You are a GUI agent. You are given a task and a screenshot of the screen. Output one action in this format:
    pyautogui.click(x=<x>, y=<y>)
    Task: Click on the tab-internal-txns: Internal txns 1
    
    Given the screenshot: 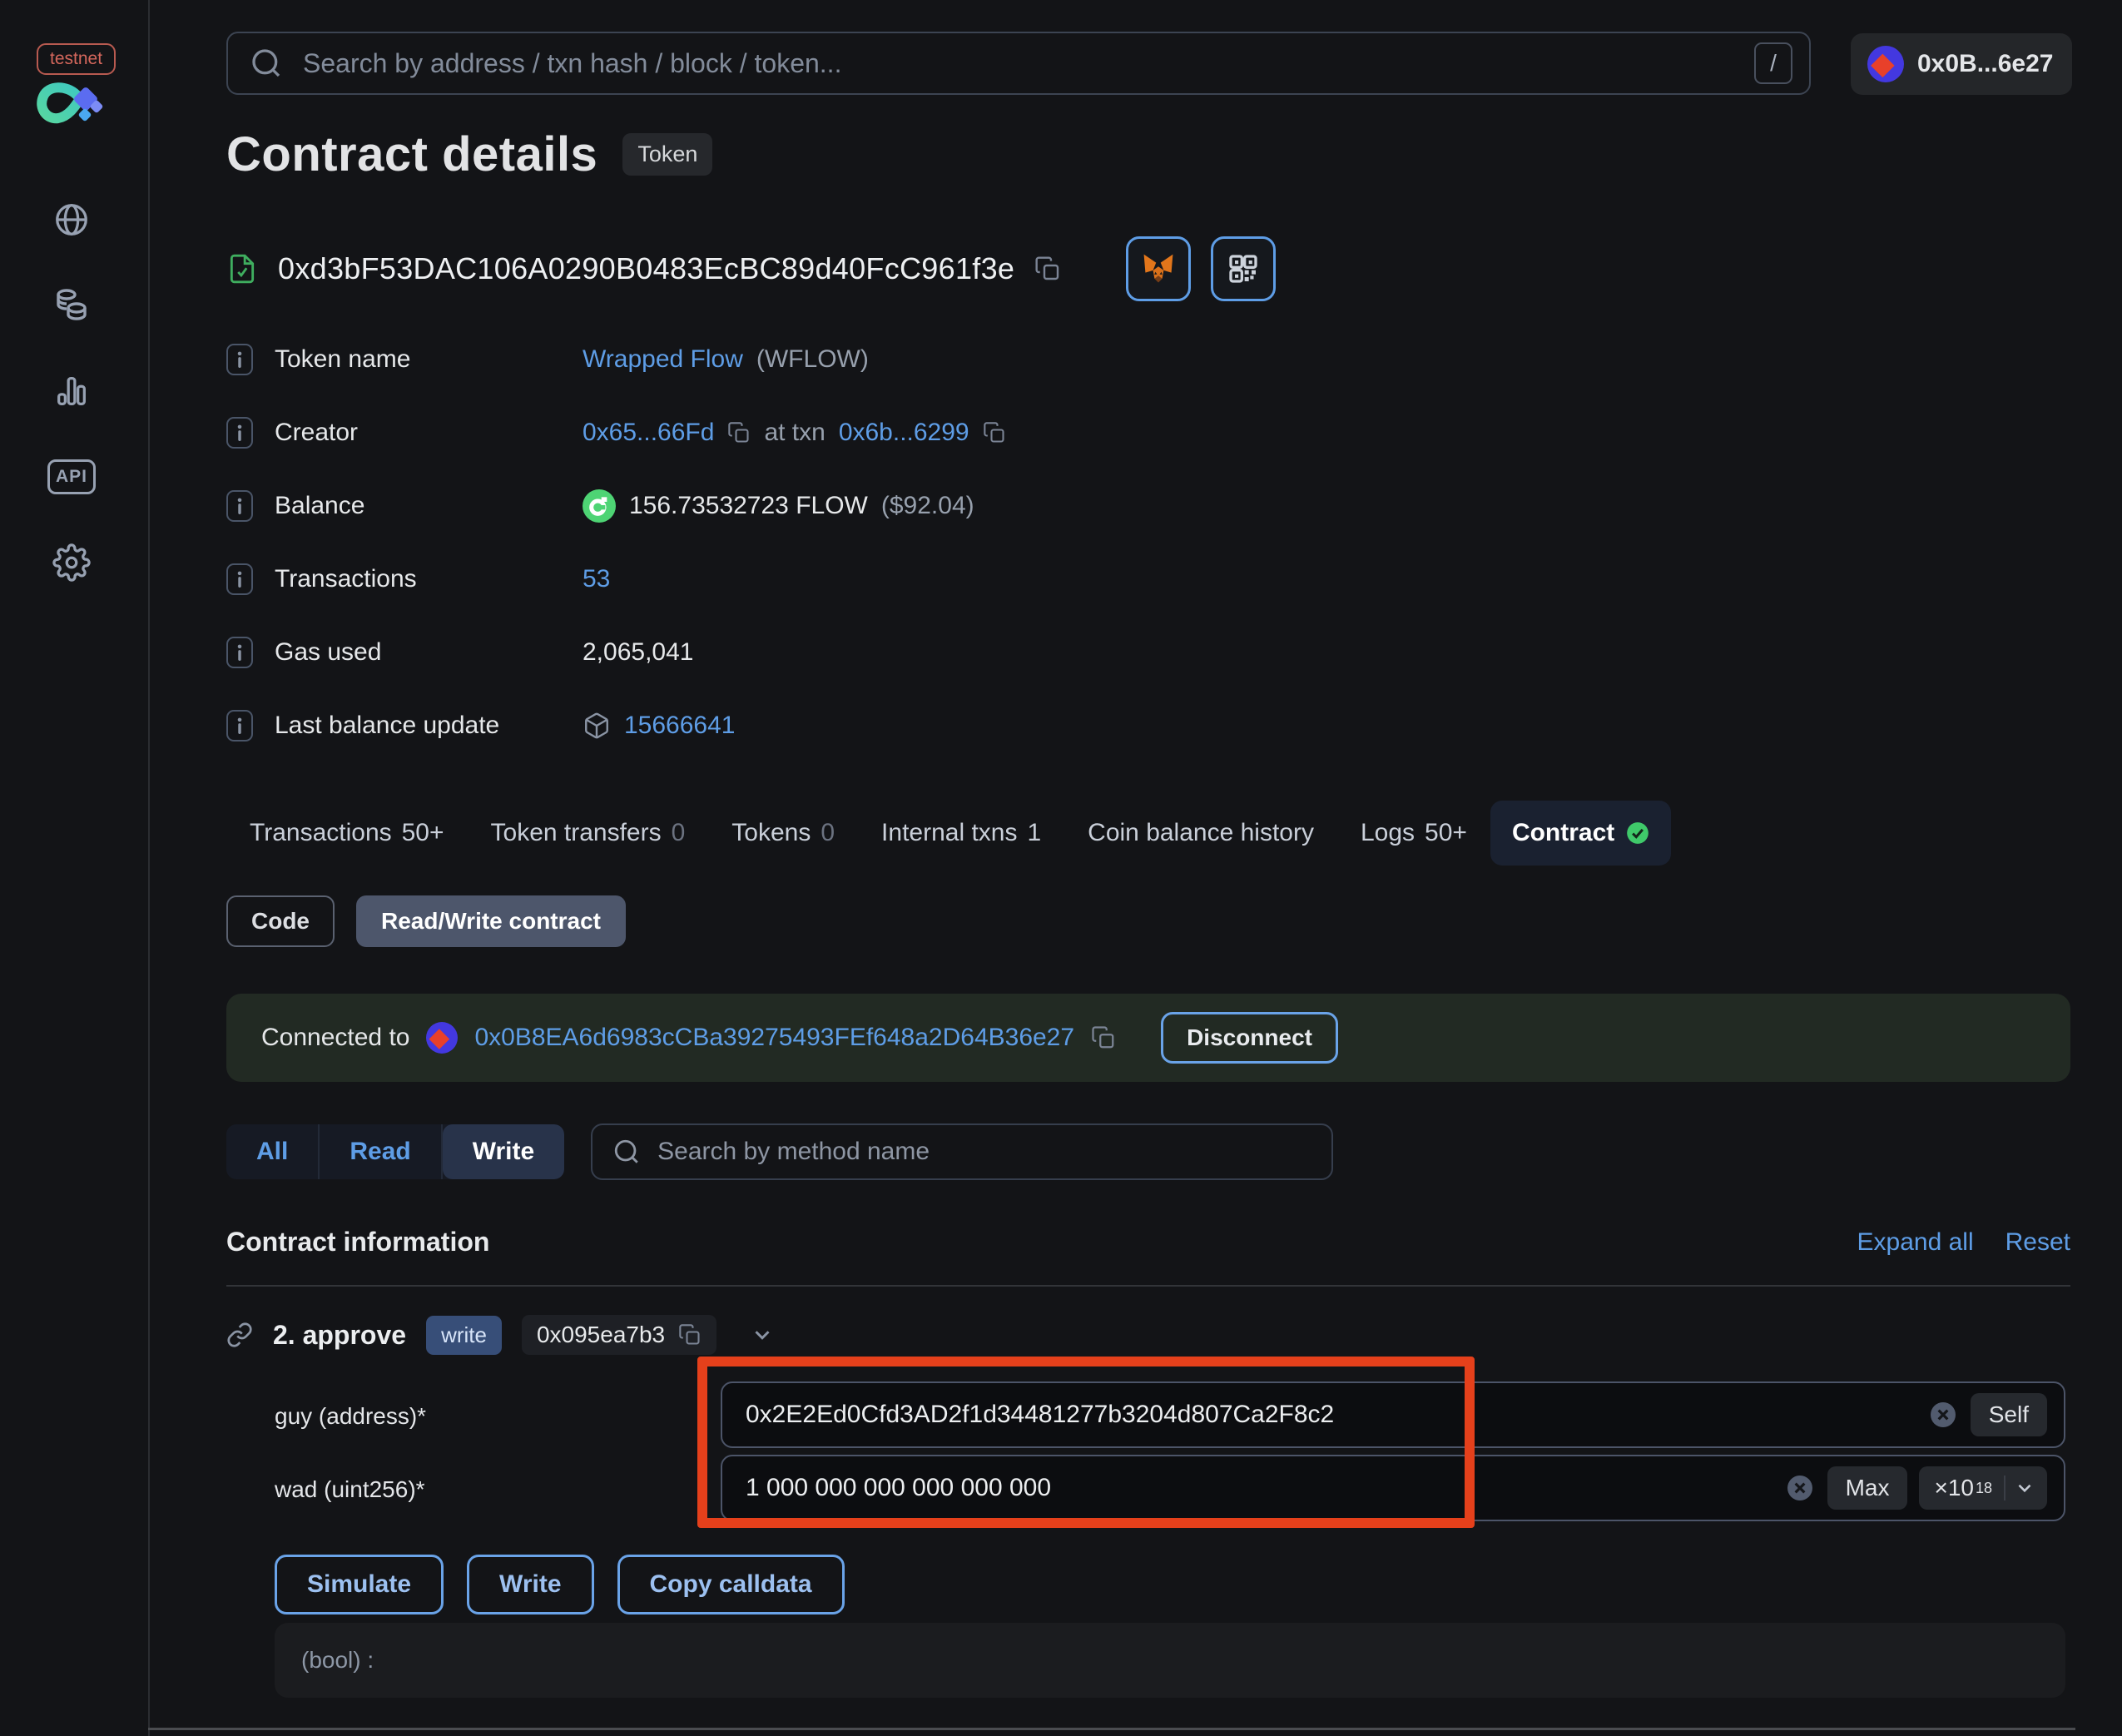 What is the action you would take?
    pyautogui.click(x=961, y=833)
    